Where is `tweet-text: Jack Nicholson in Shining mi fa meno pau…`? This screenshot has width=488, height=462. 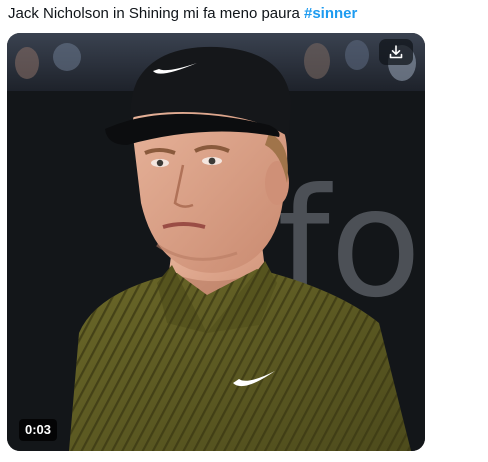
tweet-text: Jack Nicholson in Shining mi fa meno pau… is located at coordinates (243, 14).